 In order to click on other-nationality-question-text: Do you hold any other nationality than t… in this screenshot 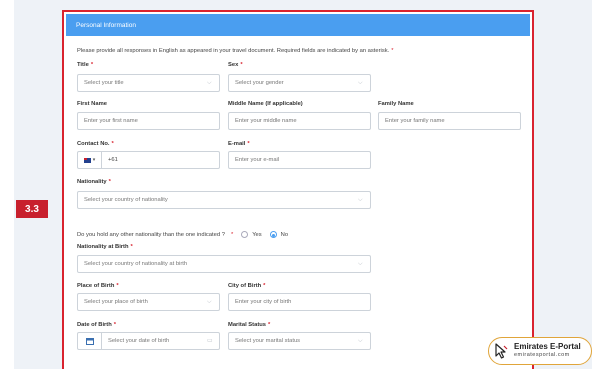, I will do `click(151, 234)`.